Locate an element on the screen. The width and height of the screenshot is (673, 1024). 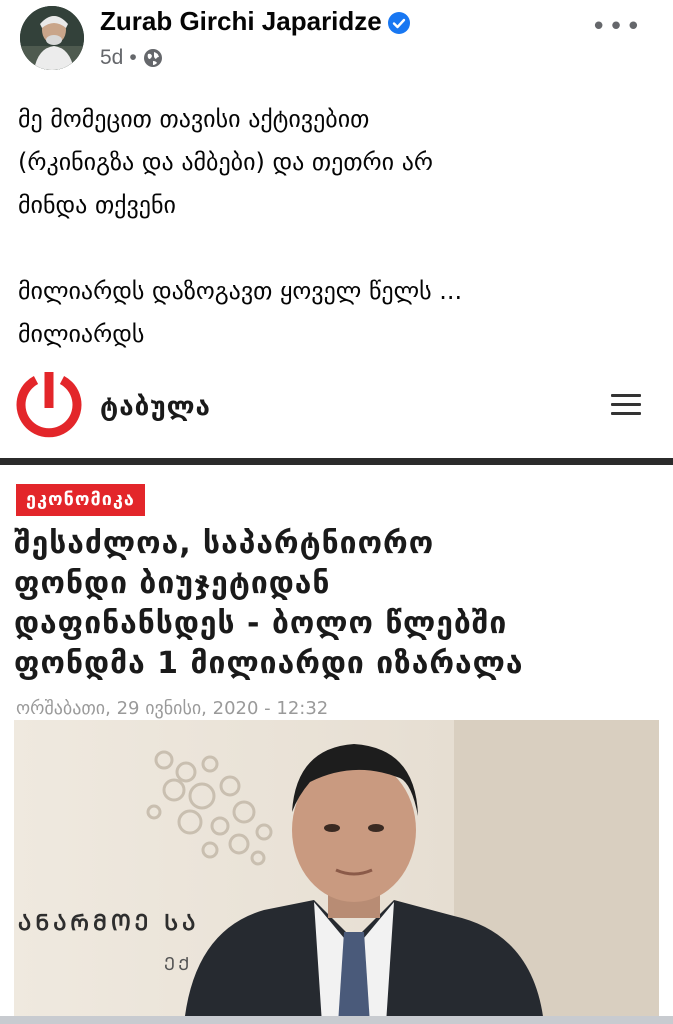
post-meta: 5d • is located at coordinates (131, 58).